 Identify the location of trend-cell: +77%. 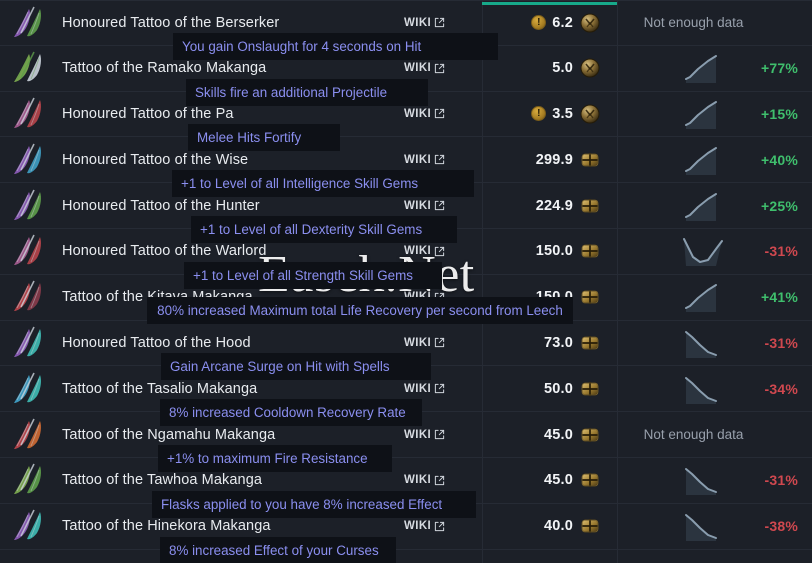
(714, 68).